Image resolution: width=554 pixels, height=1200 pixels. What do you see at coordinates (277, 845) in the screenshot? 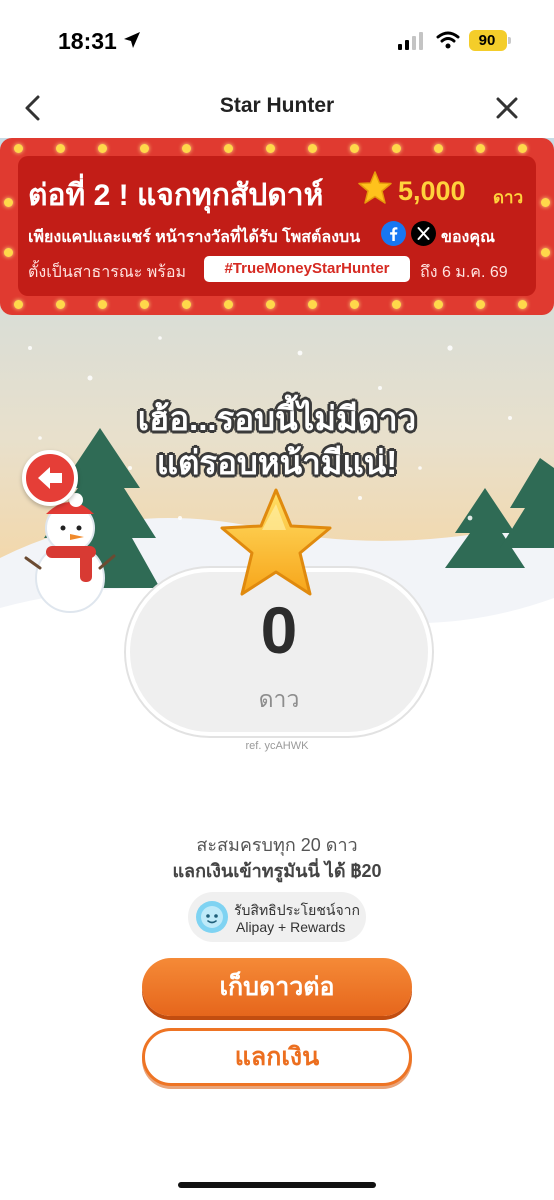
I see `collect-rule: สะสมครบทุก 20 ดาว` at bounding box center [277, 845].